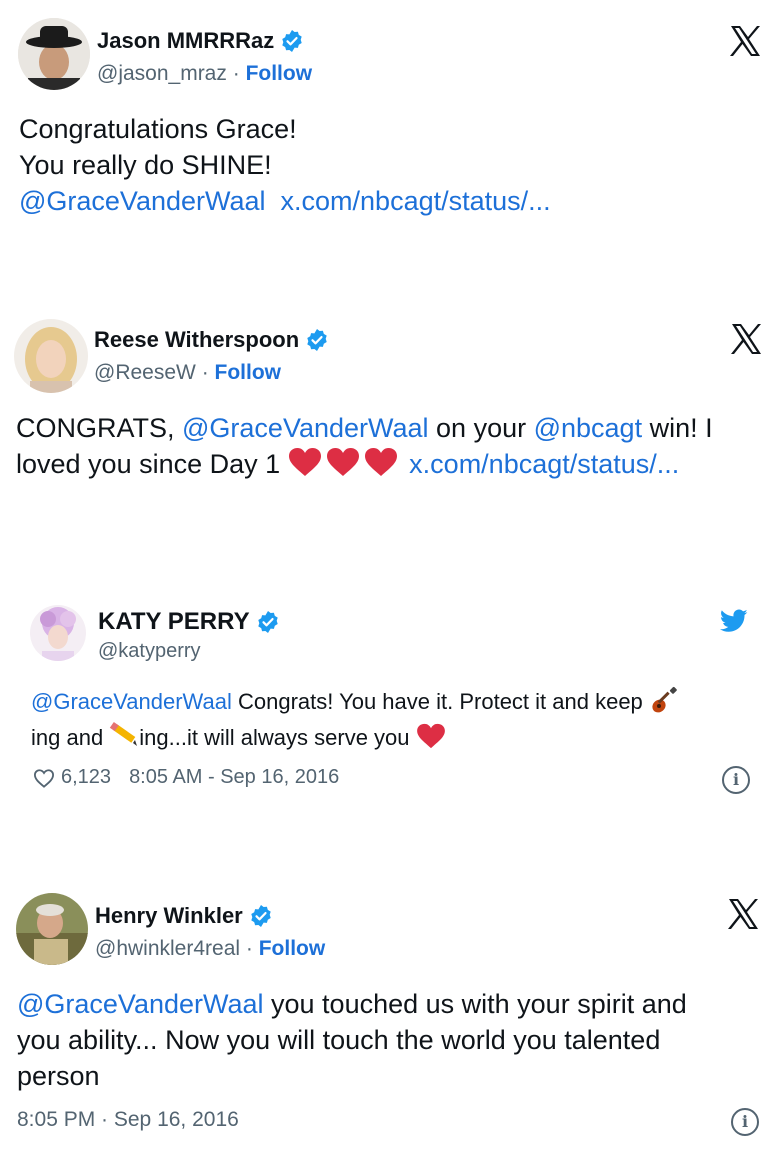  Describe the element at coordinates (158, 129) in the screenshot. I see `tweet-line: Congratulations Grace!` at that location.